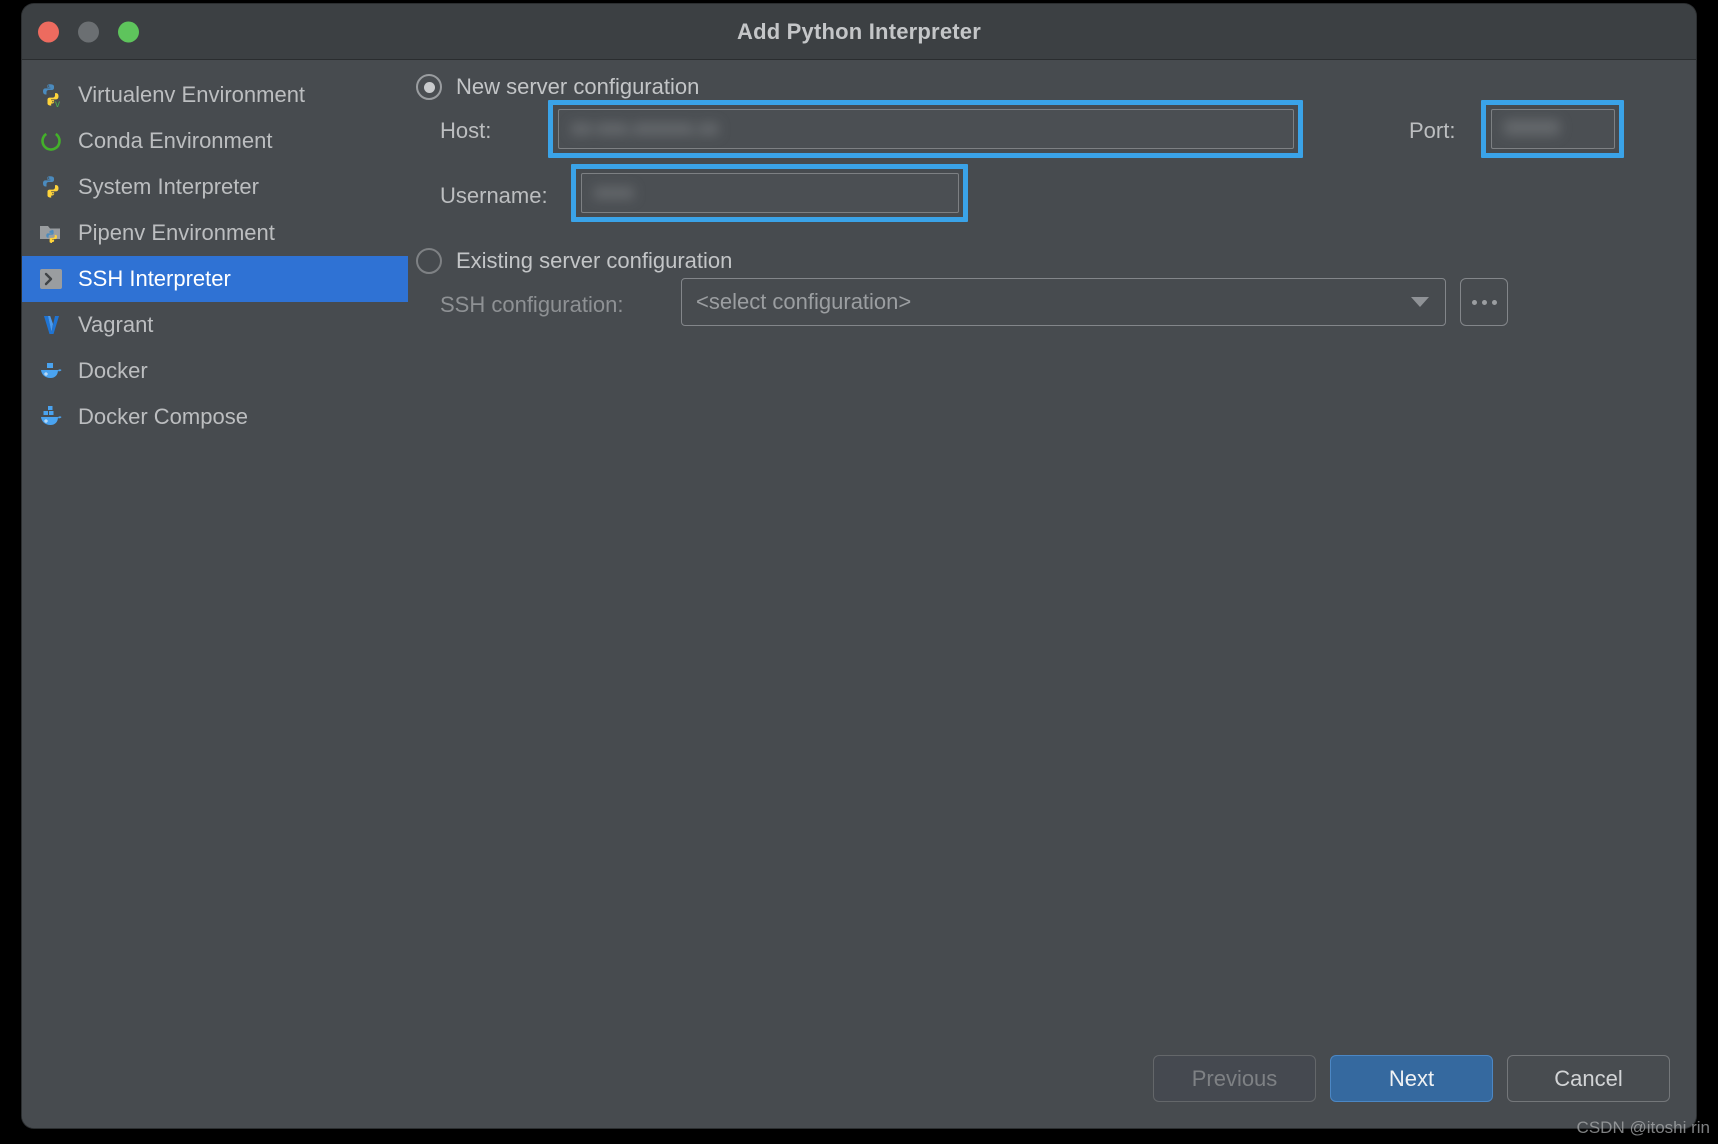 The height and width of the screenshot is (1144, 1718). I want to click on ssh-configuration-label: SSH configuration:, so click(532, 304).